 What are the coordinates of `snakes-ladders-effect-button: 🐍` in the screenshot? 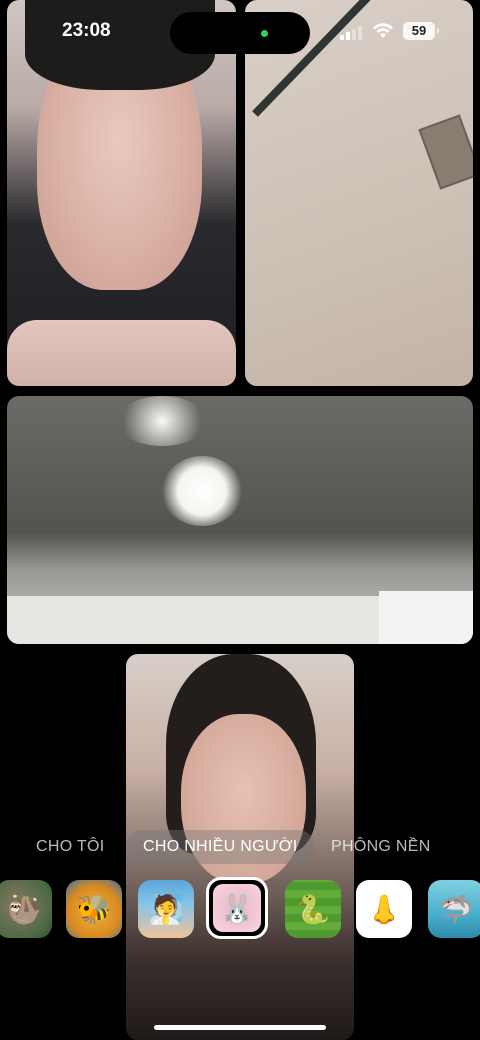 It's located at (313, 909).